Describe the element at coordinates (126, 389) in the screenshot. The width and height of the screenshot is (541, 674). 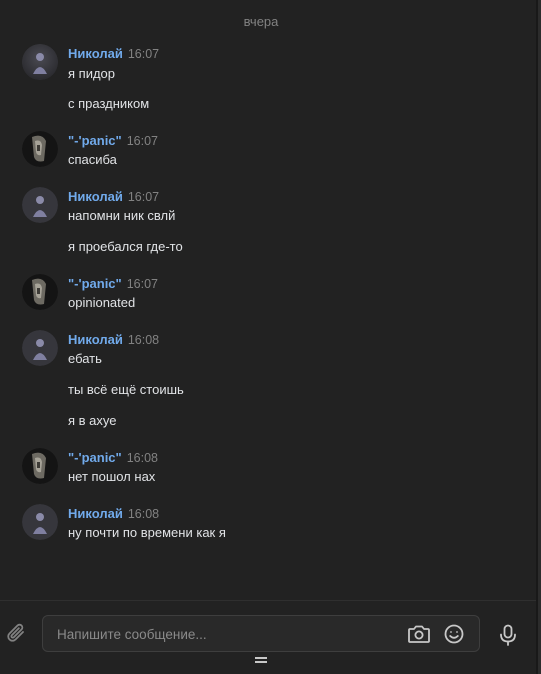
I see `message-text: ты всё ещё стоишь` at that location.